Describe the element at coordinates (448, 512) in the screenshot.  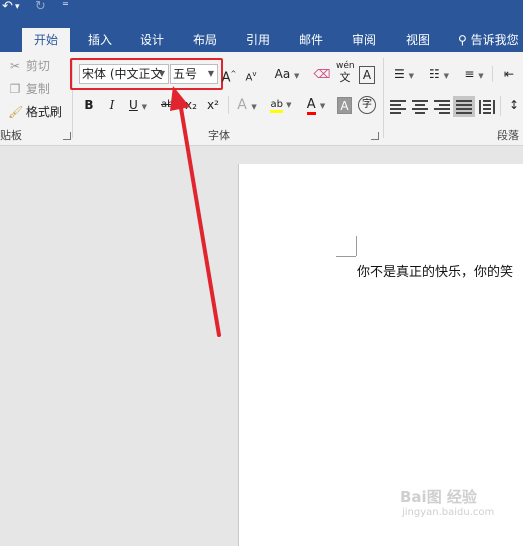
I see `baidu-watermark-url: jingyan.baidu.com` at that location.